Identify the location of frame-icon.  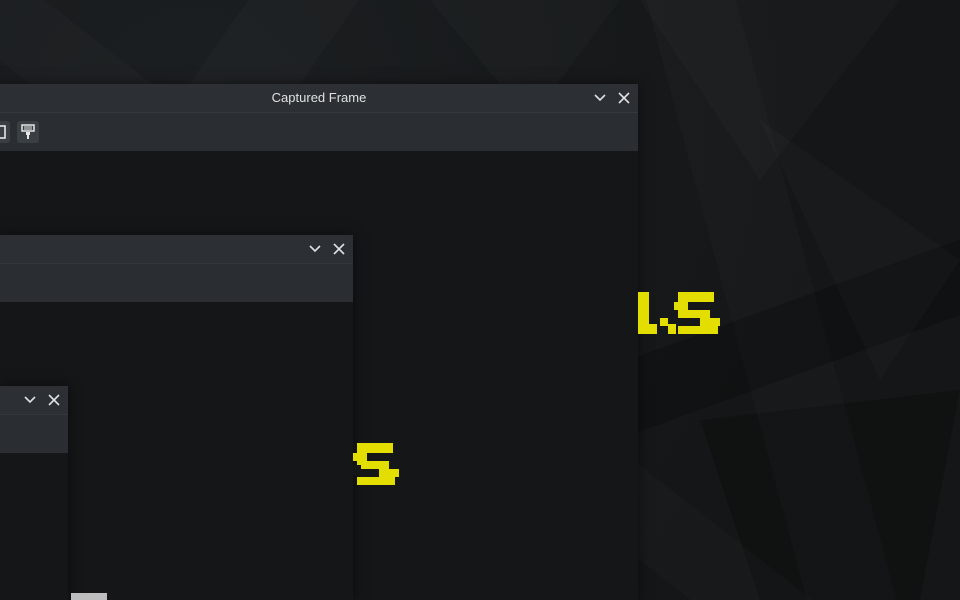
(3, 132).